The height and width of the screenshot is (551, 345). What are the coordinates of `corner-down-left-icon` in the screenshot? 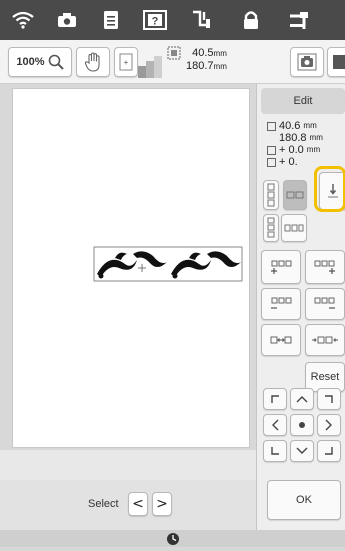 It's located at (275, 451).